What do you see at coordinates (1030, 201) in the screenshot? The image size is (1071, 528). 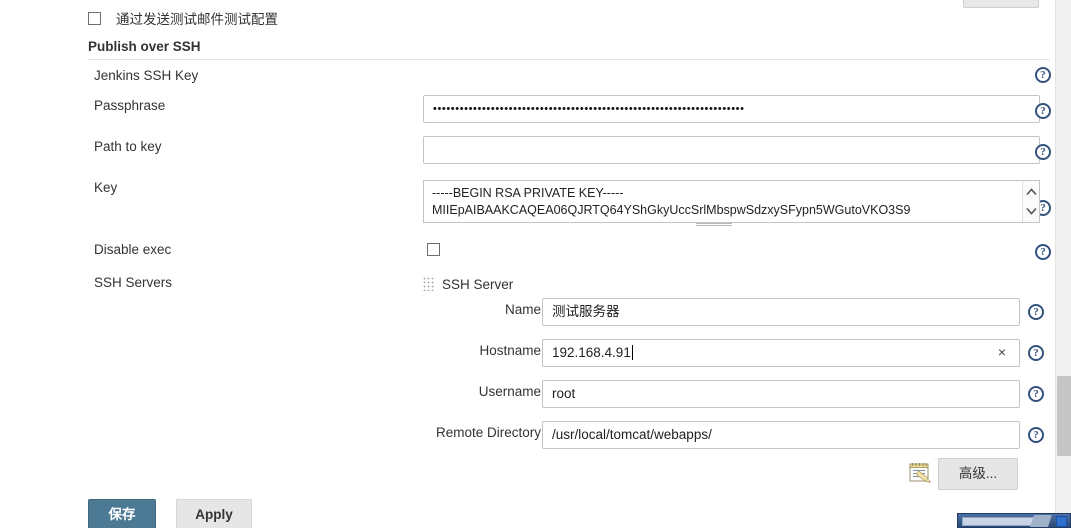 I see `key-textarea-scrollbar` at bounding box center [1030, 201].